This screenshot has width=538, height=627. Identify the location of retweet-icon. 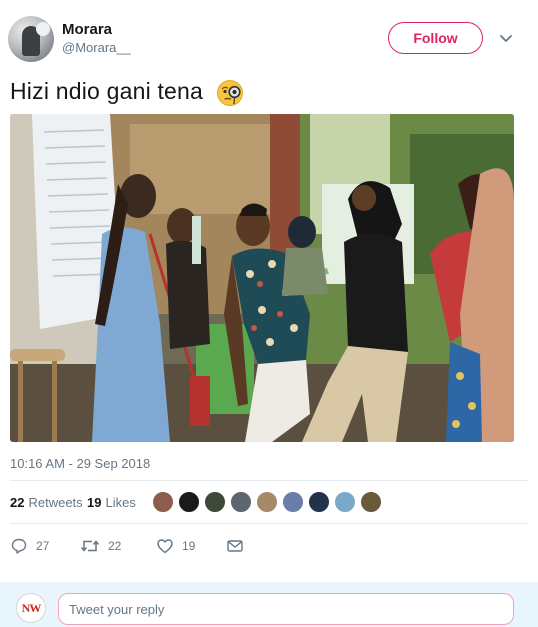
(90, 546).